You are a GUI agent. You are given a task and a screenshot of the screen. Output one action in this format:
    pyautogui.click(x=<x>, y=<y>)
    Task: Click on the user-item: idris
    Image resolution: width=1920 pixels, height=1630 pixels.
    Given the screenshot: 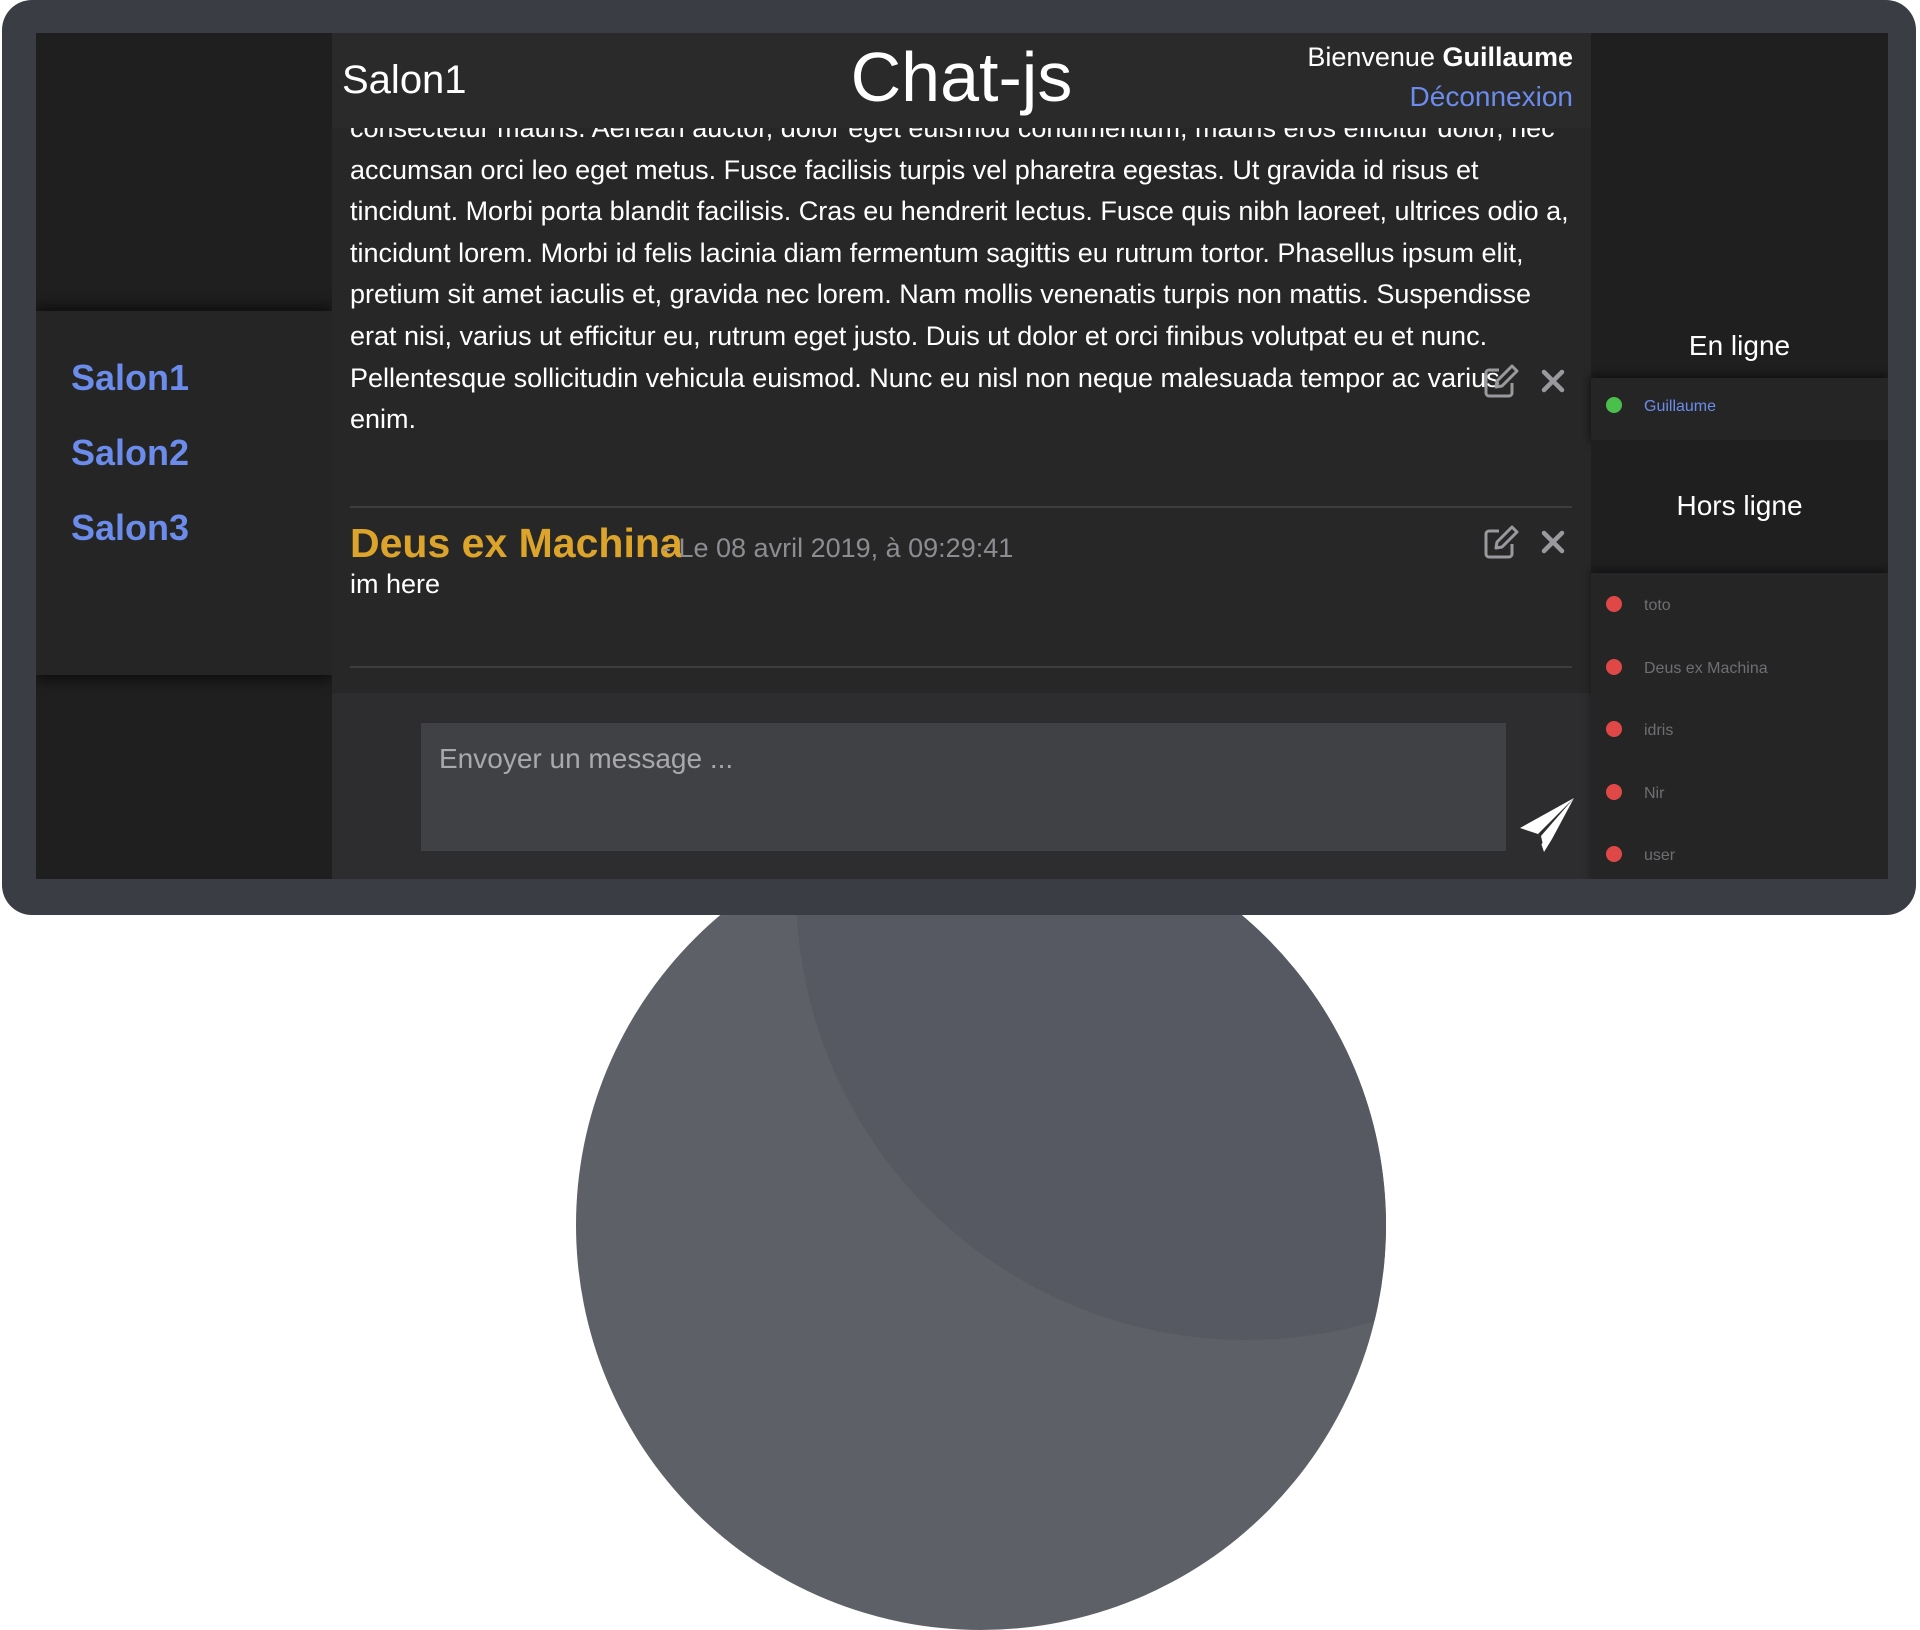 What is the action you would take?
    pyautogui.click(x=1739, y=730)
    